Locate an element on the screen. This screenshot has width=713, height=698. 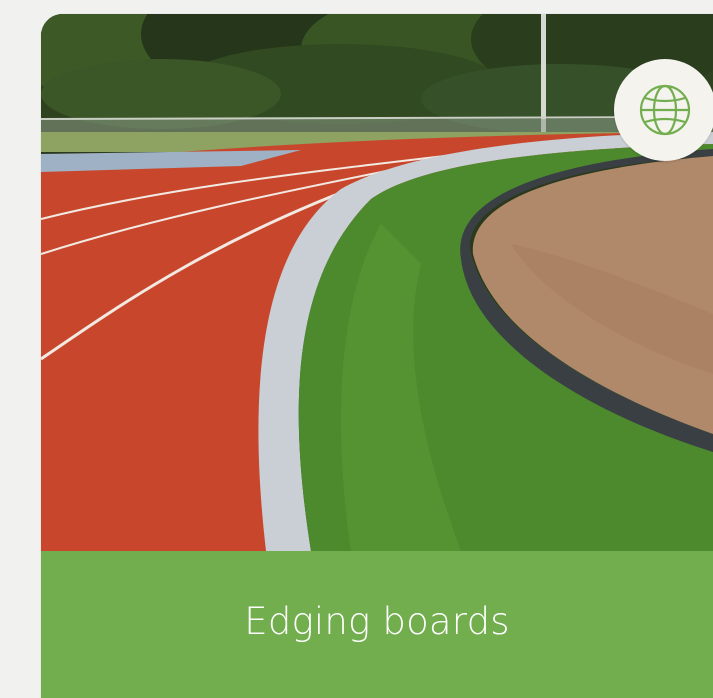
card-title: Edging boards is located at coordinates (376, 621).